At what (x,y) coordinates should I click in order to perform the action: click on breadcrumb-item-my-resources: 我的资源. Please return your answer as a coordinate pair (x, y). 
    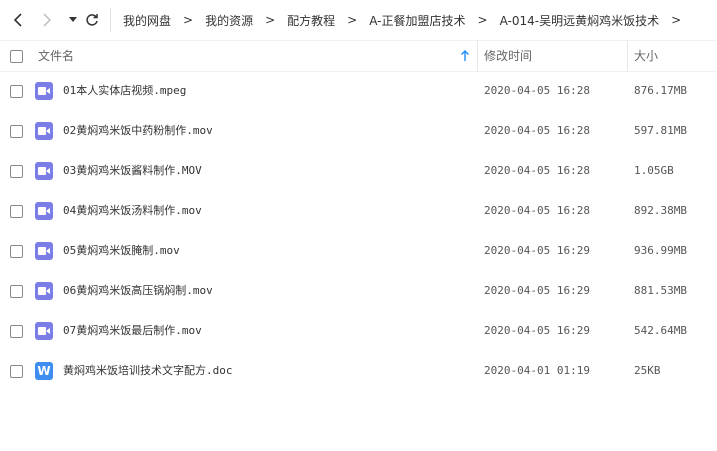
    Looking at the image, I should click on (229, 20).